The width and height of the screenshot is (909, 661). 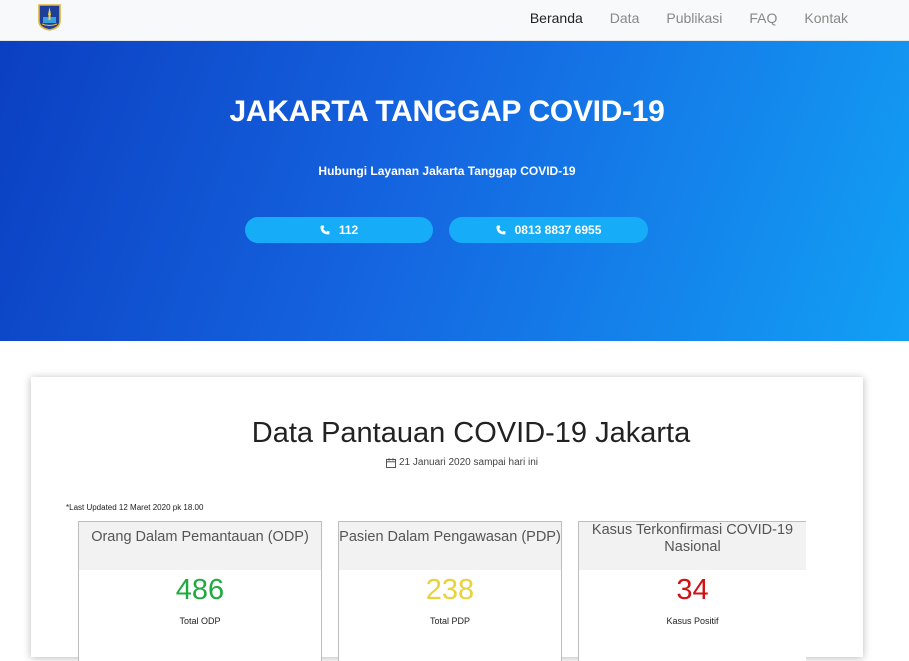 What do you see at coordinates (692, 546) in the screenshot?
I see `stat-header-positif: Kasus Terkonfirmasi COVID-19 Nasional` at bounding box center [692, 546].